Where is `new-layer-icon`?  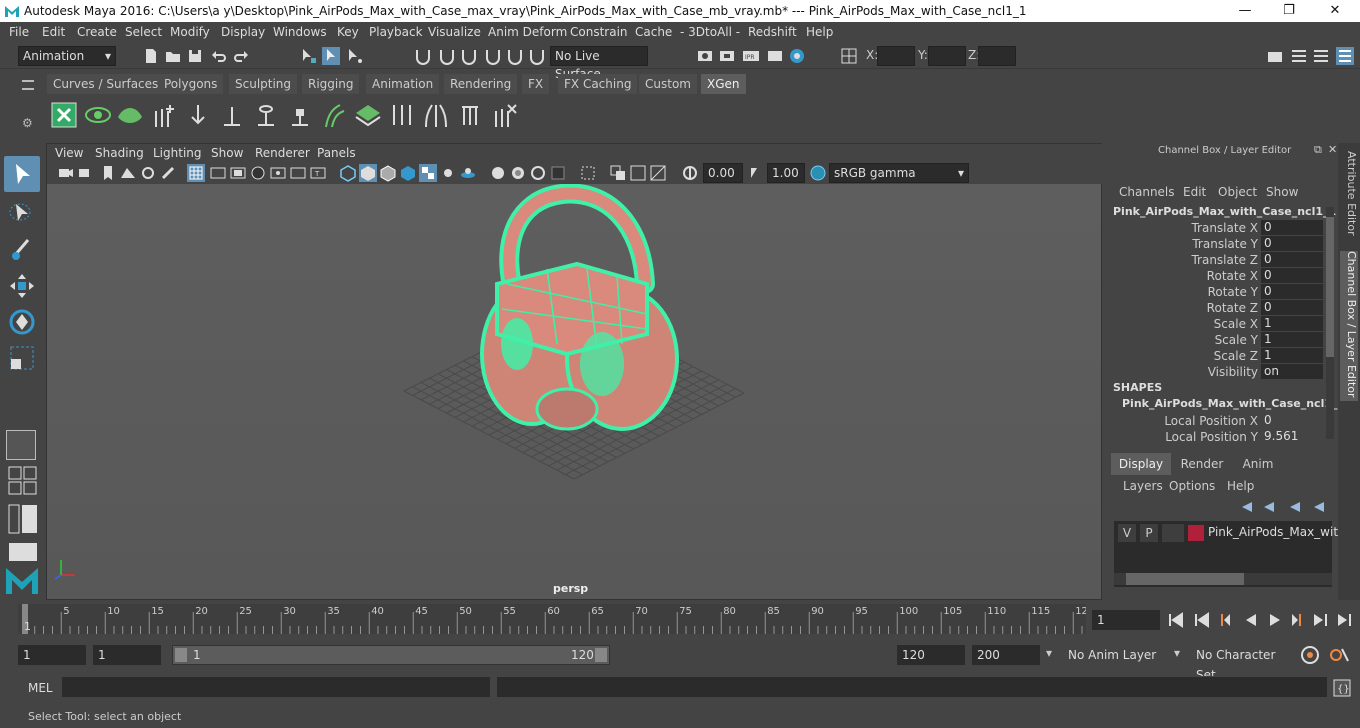 new-layer-icon is located at coordinates (1247, 507).